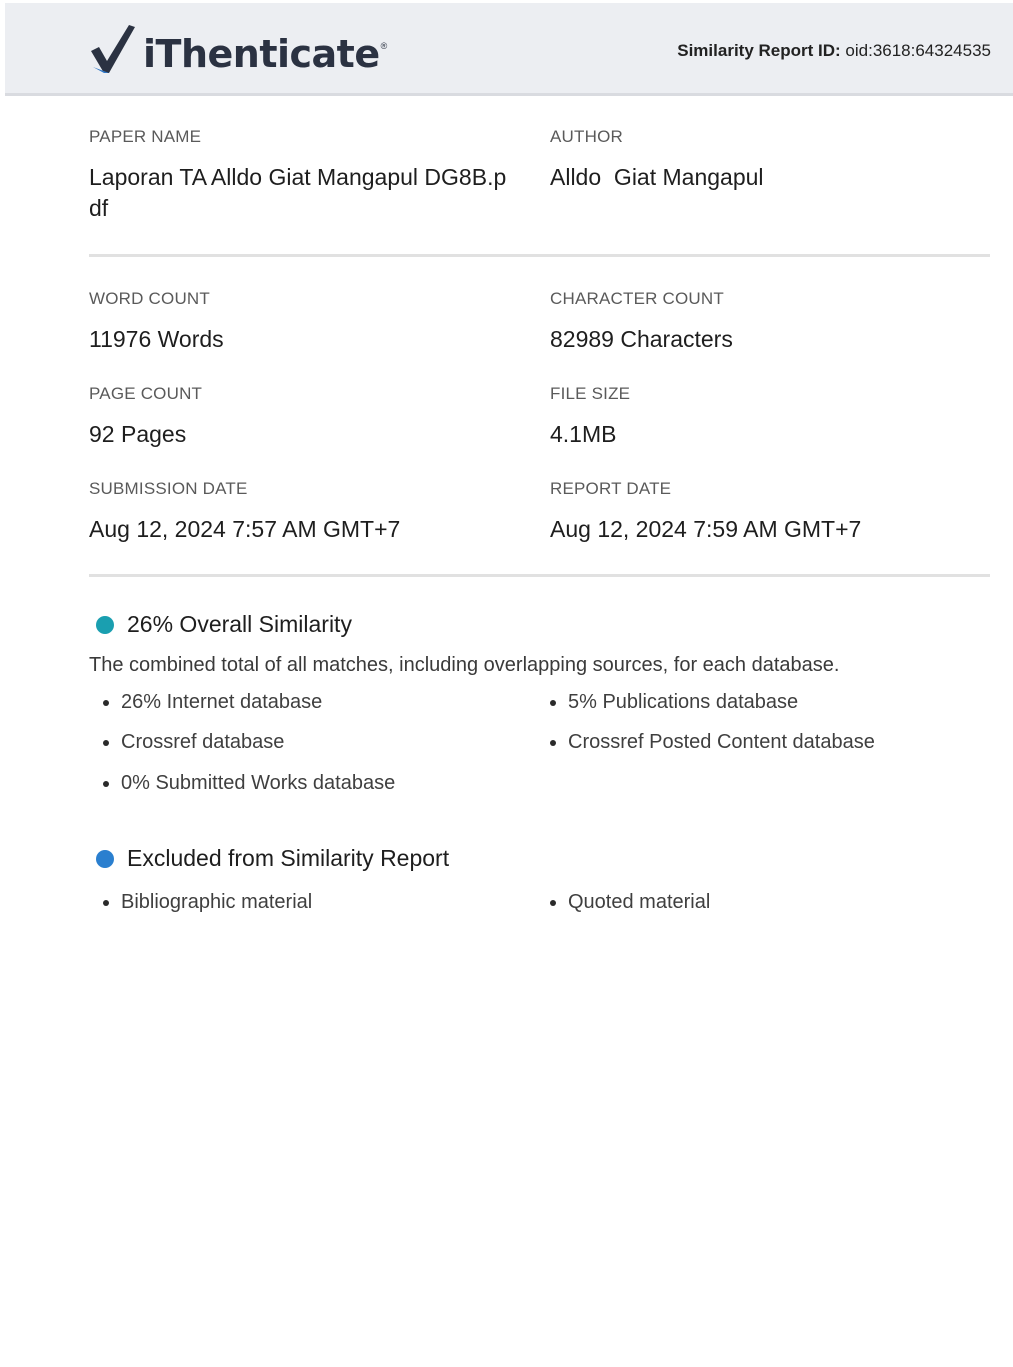  I want to click on ithenticate-logo: iThenticate ®, so click(238, 49).